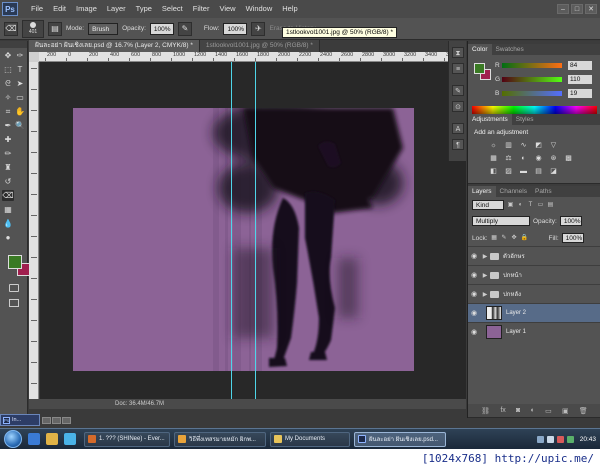  Describe the element at coordinates (14, 303) in the screenshot. I see `screen-mode-icon` at that location.